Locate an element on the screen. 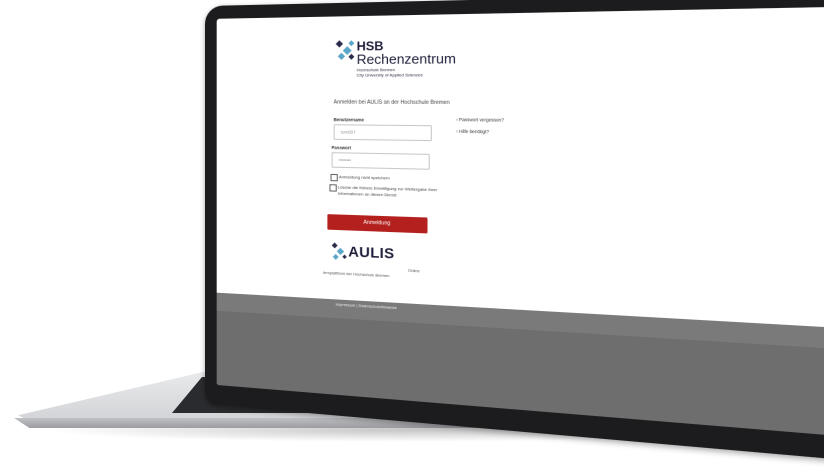 Image resolution: width=824 pixels, height=467 pixels. password-input: •••••••• is located at coordinates (380, 161).